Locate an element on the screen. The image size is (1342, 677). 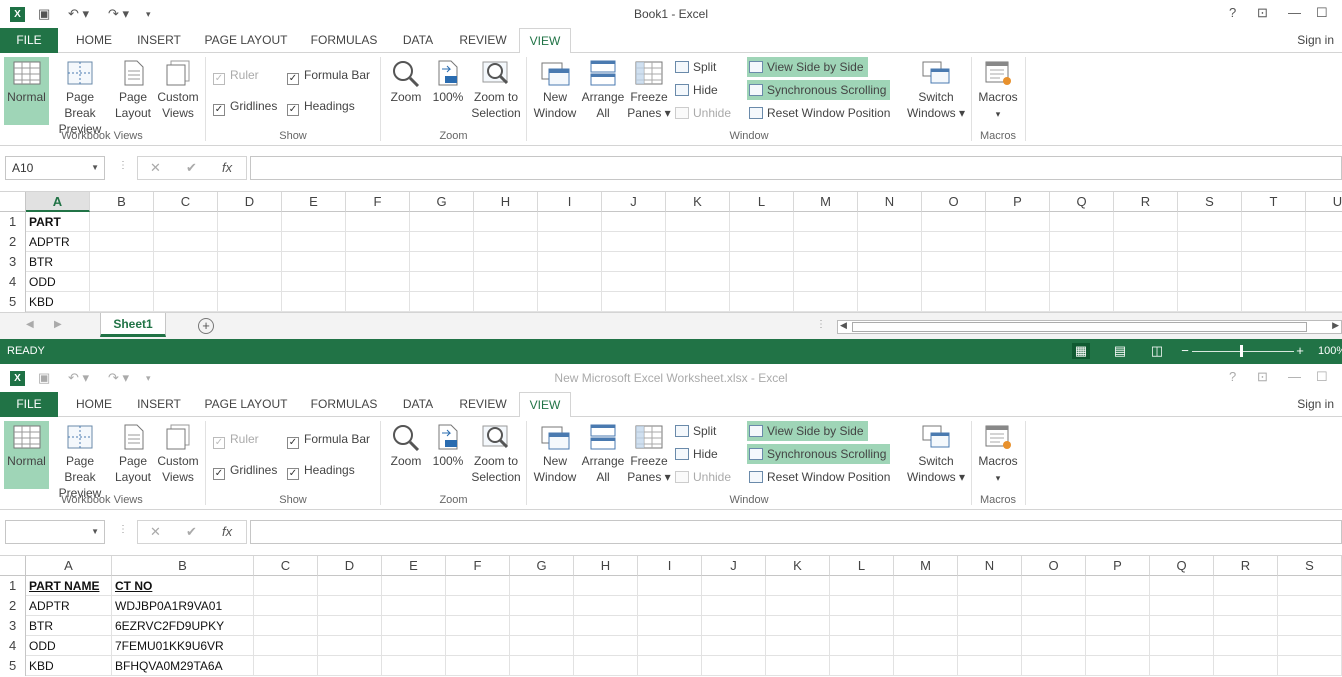
cell-e5 is located at coordinates (314, 302).